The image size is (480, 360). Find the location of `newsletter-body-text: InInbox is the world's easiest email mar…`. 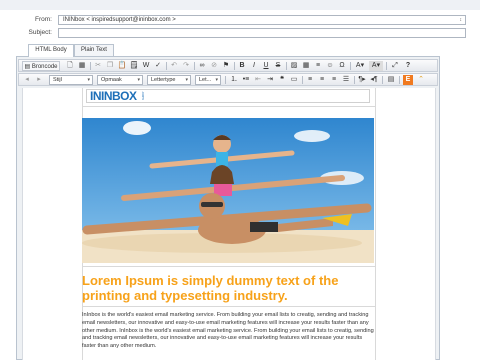

newsletter-body-text: InInbox is the world's easiest email mar… is located at coordinates (228, 331).